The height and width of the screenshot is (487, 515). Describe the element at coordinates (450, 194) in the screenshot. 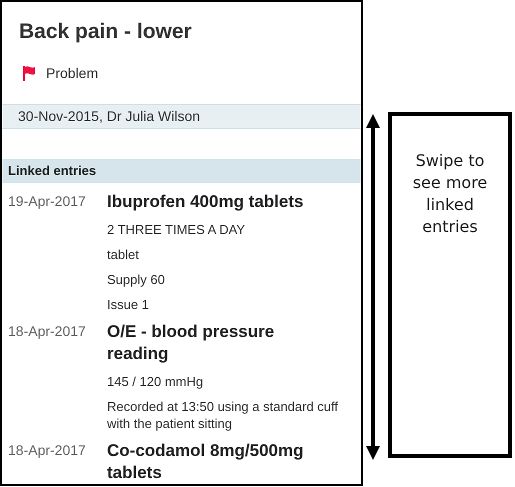

I see `callout-text: Swipe to see more linked entries` at that location.